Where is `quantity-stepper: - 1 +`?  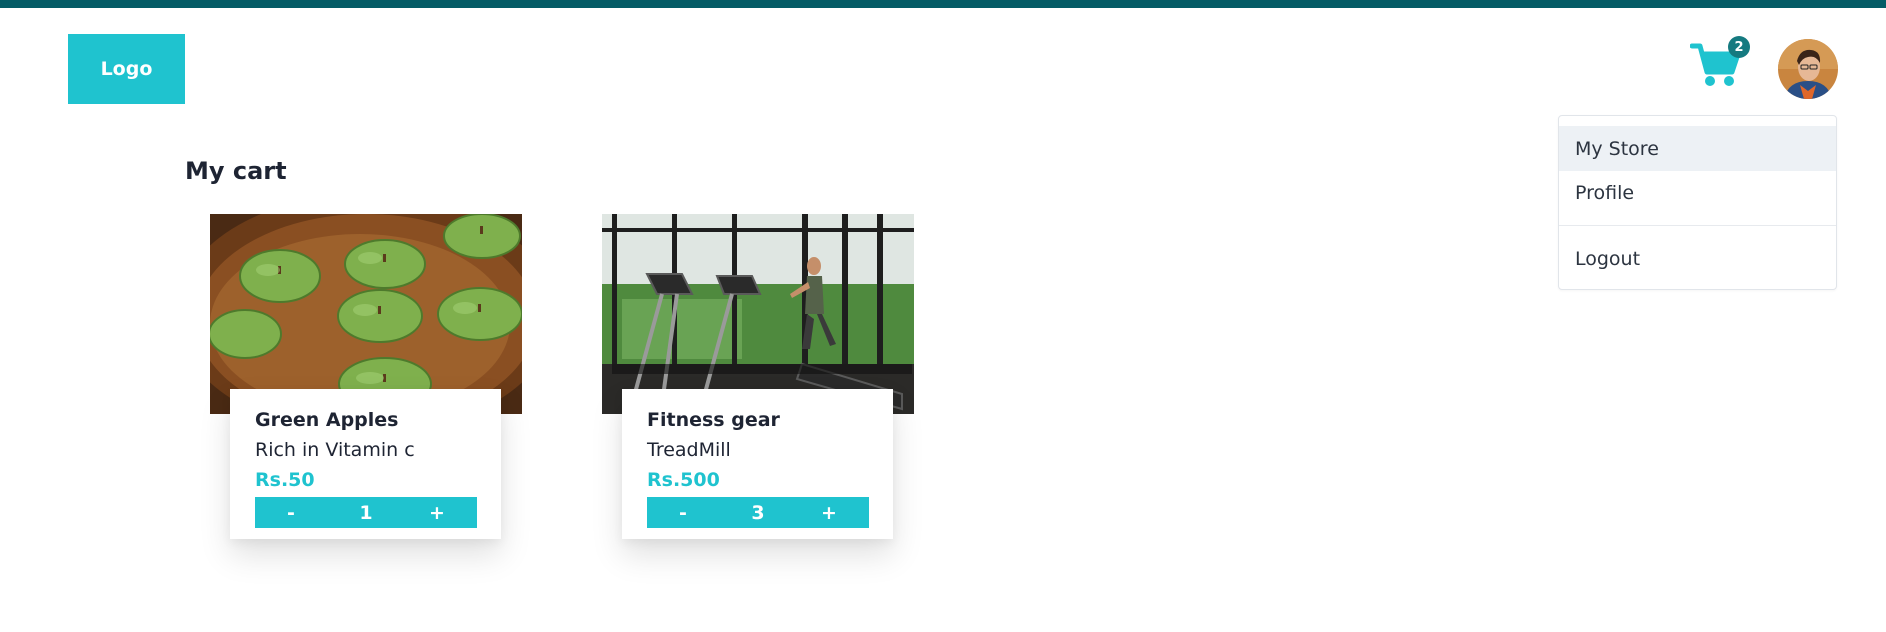
quantity-stepper: - 1 + is located at coordinates (366, 512).